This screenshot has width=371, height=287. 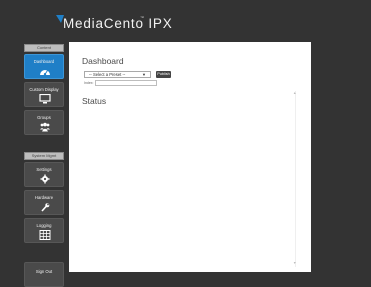 I want to click on sidebar-item-label: Dashboard, so click(x=44, y=61).